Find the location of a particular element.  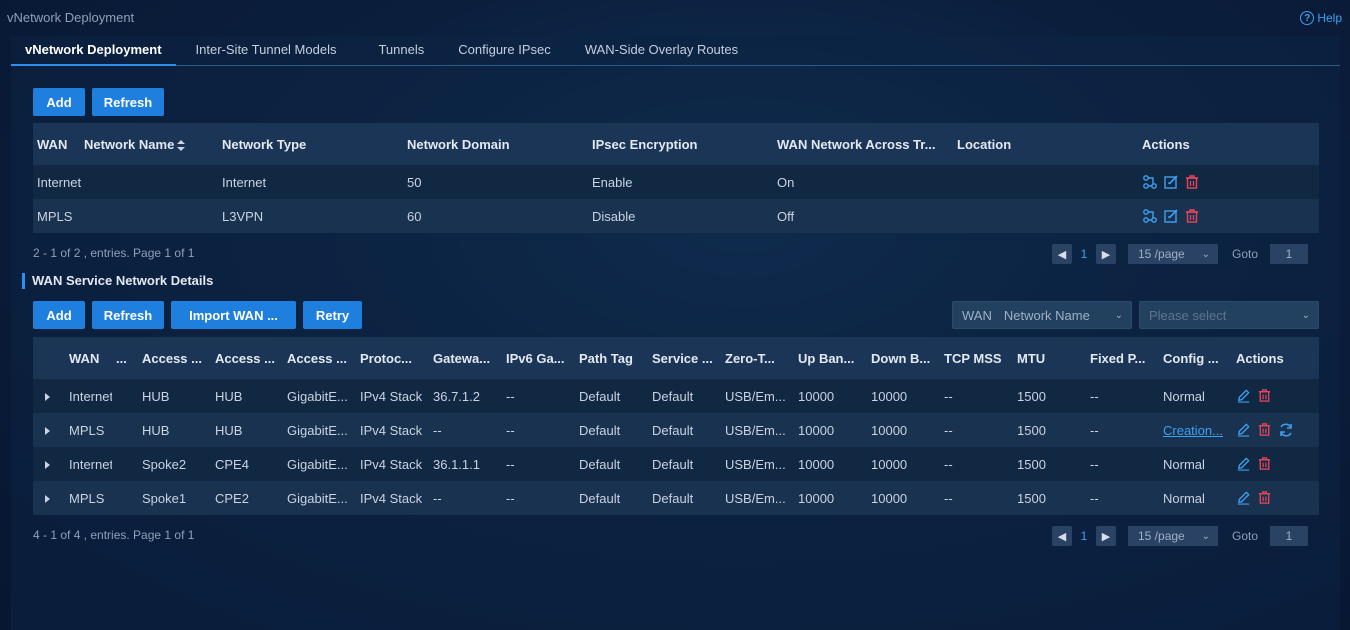

tab-configure-ipsec: Configure IPsec is located at coordinates (504, 51).